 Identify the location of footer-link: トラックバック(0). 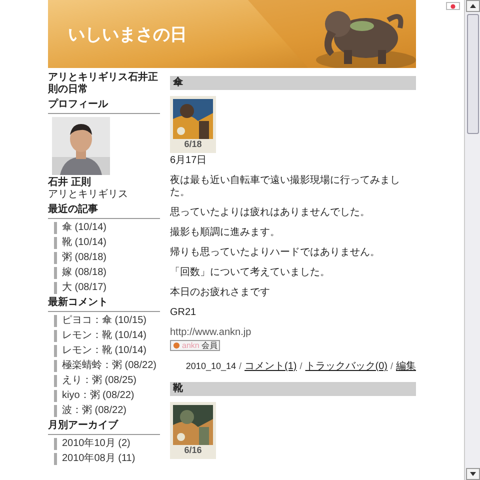
(346, 366).